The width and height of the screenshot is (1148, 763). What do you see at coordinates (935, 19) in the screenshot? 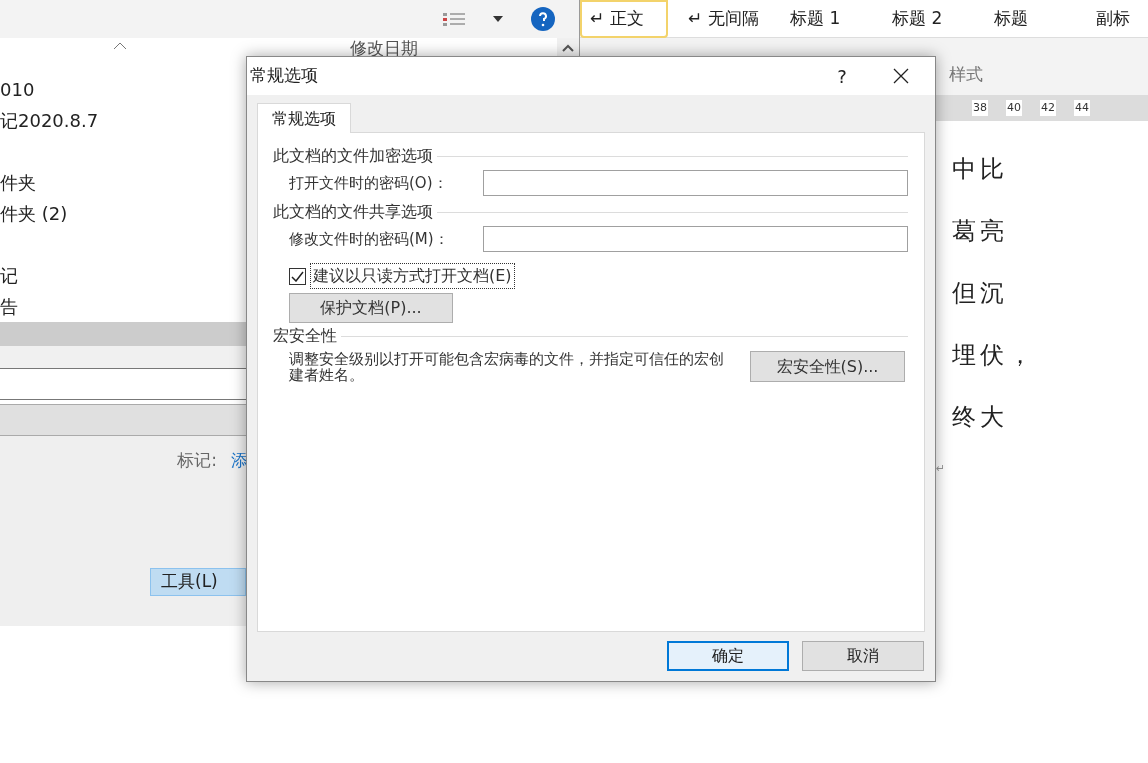
I see `style-option: 标题 2` at bounding box center [935, 19].